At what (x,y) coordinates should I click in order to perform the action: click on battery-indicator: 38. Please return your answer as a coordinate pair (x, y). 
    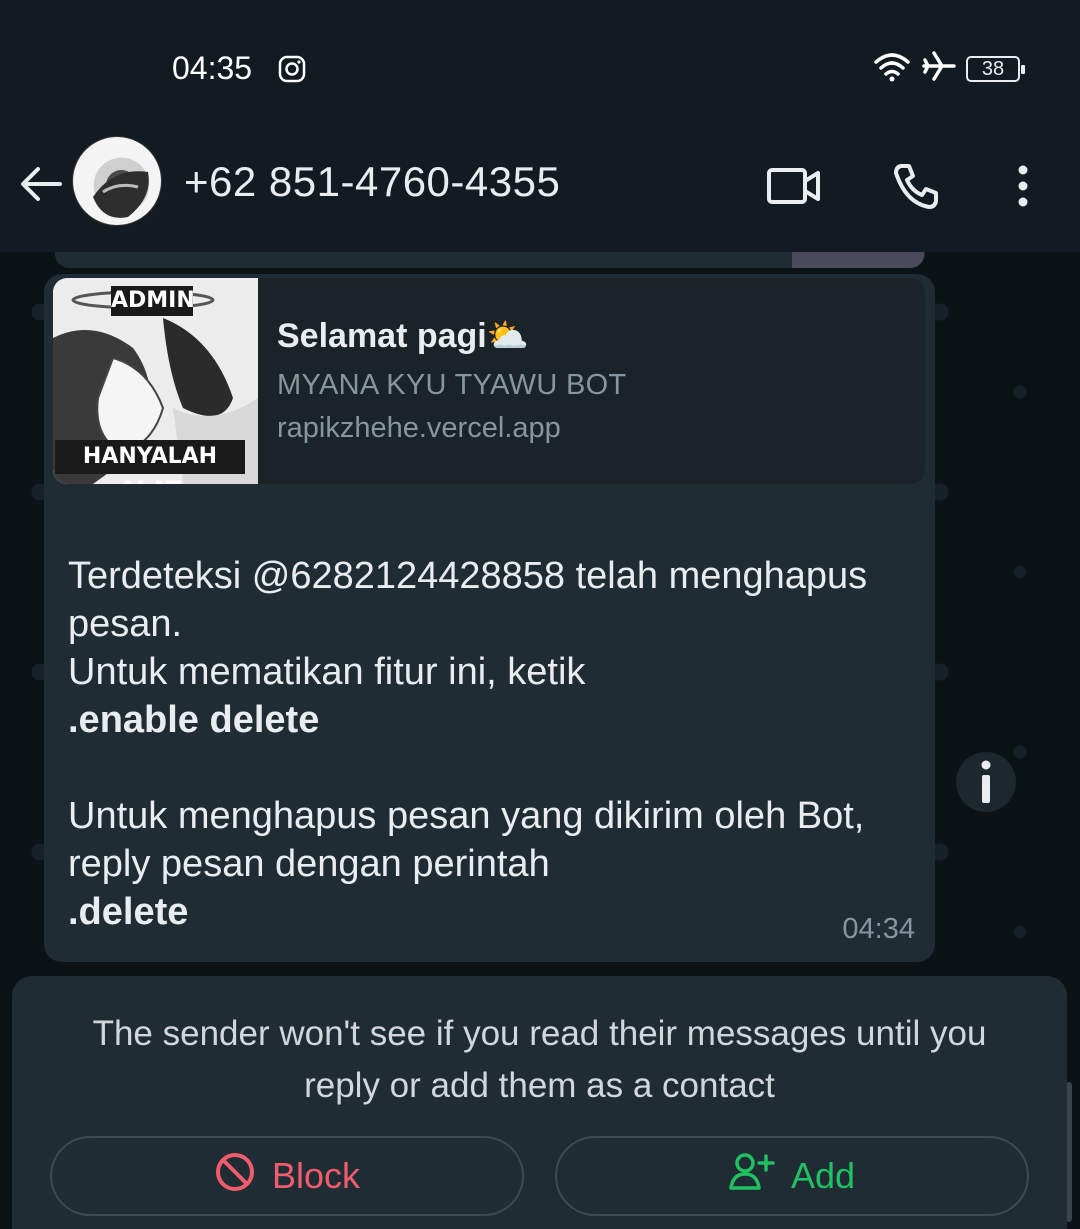
    Looking at the image, I should click on (995, 68).